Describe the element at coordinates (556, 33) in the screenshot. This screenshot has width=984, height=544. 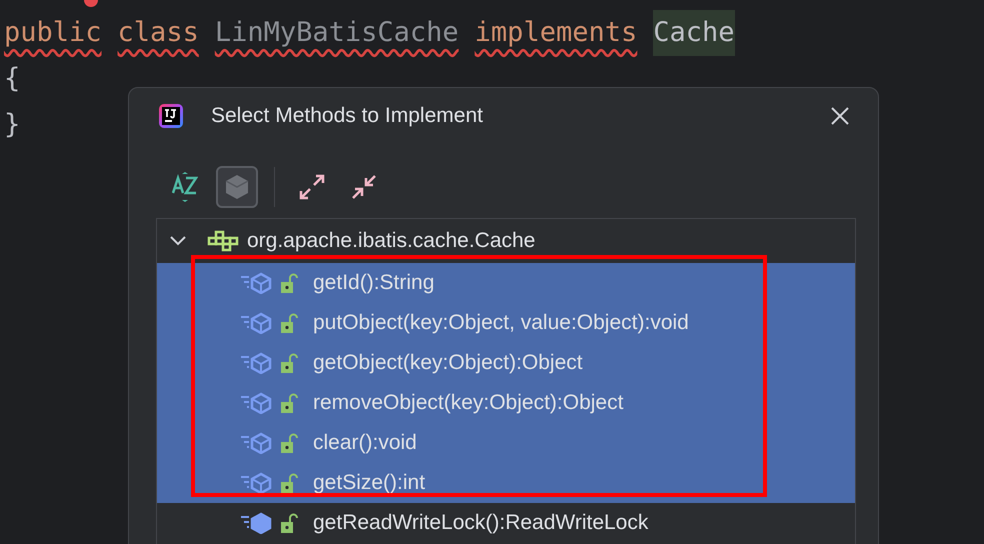
I see `code-token: implements` at that location.